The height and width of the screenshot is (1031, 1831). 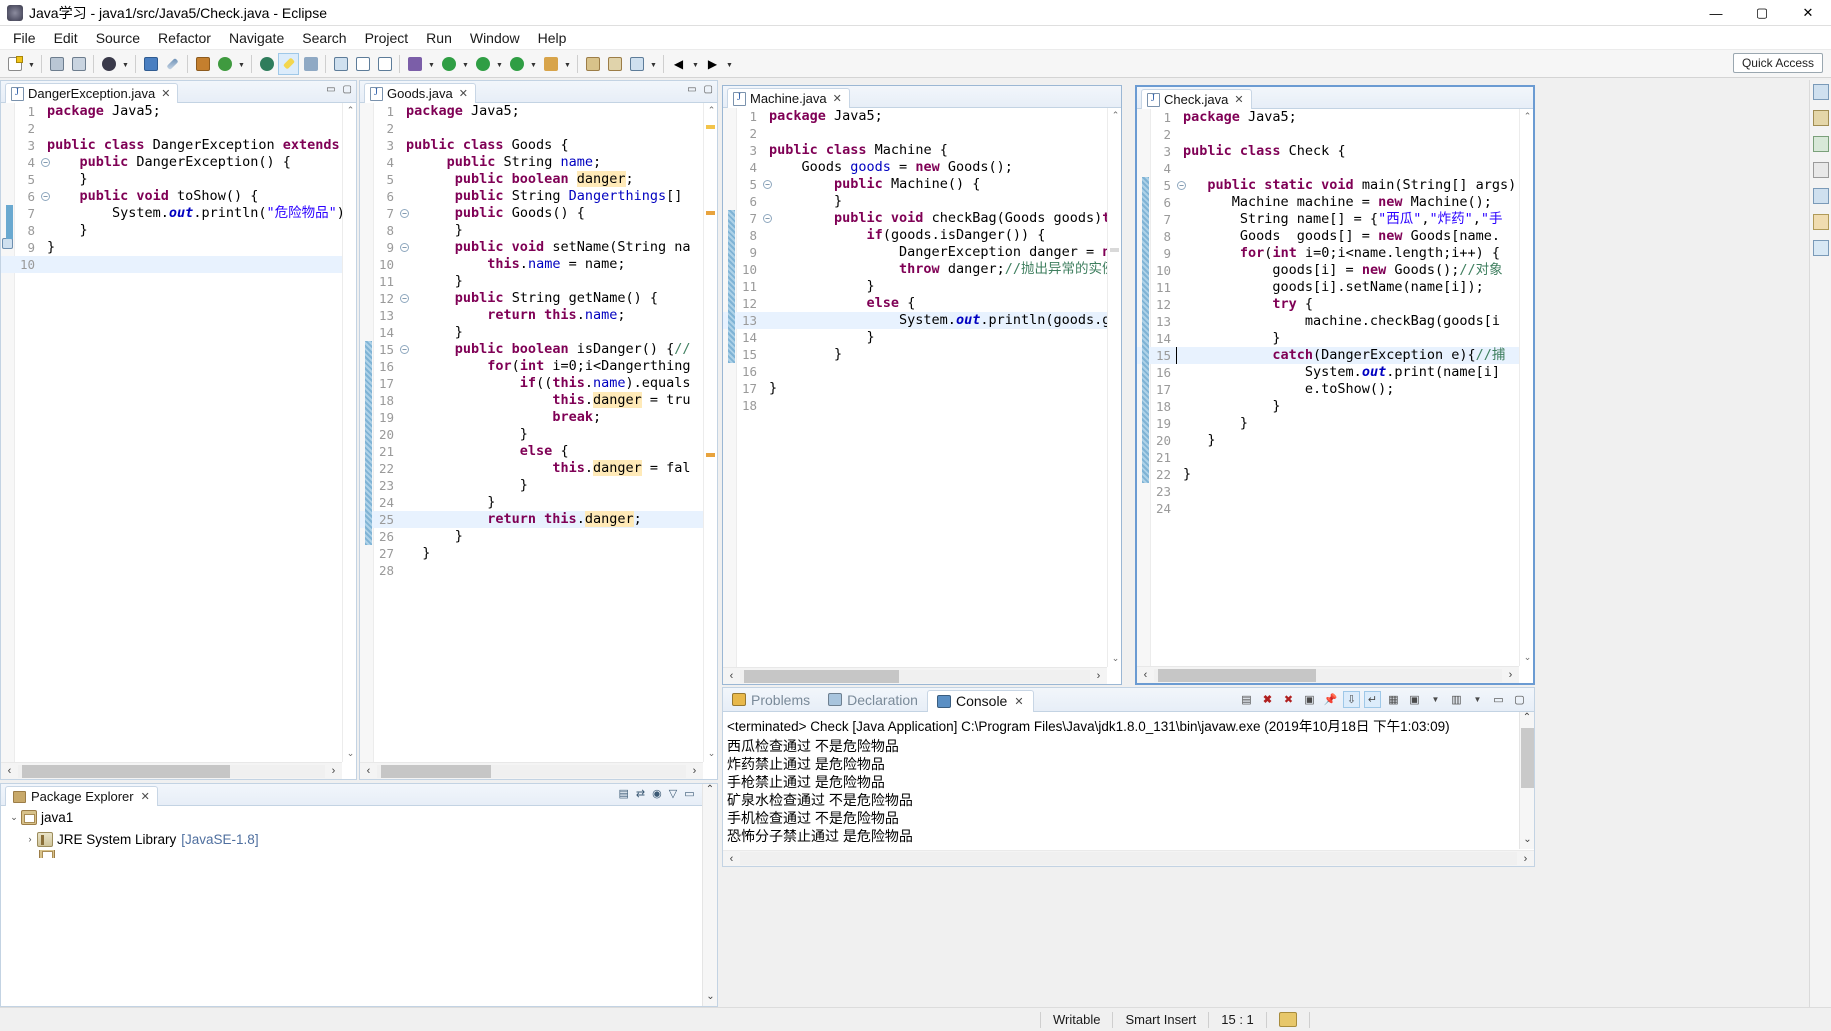 What do you see at coordinates (78, 64) in the screenshot?
I see `save-all-icon` at bounding box center [78, 64].